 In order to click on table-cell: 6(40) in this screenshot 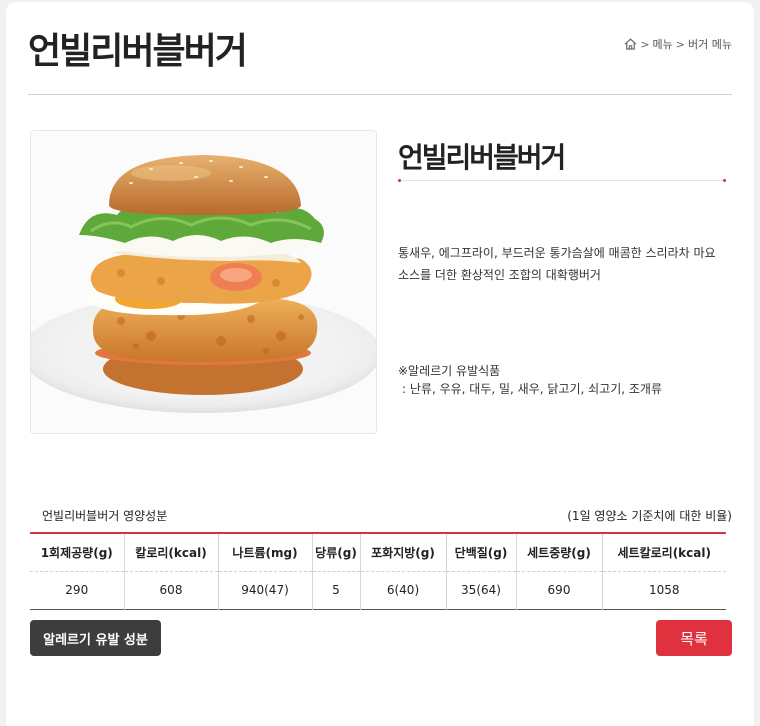, I will do `click(402, 590)`.